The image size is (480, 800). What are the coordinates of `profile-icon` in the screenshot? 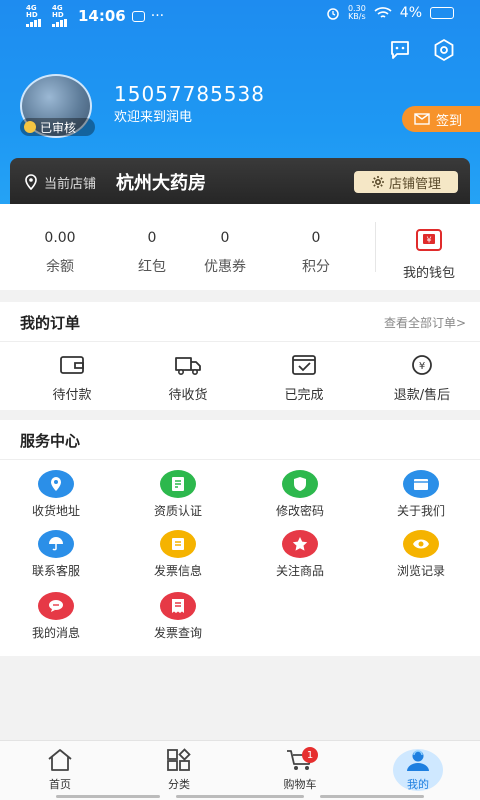 It's located at (418, 760).